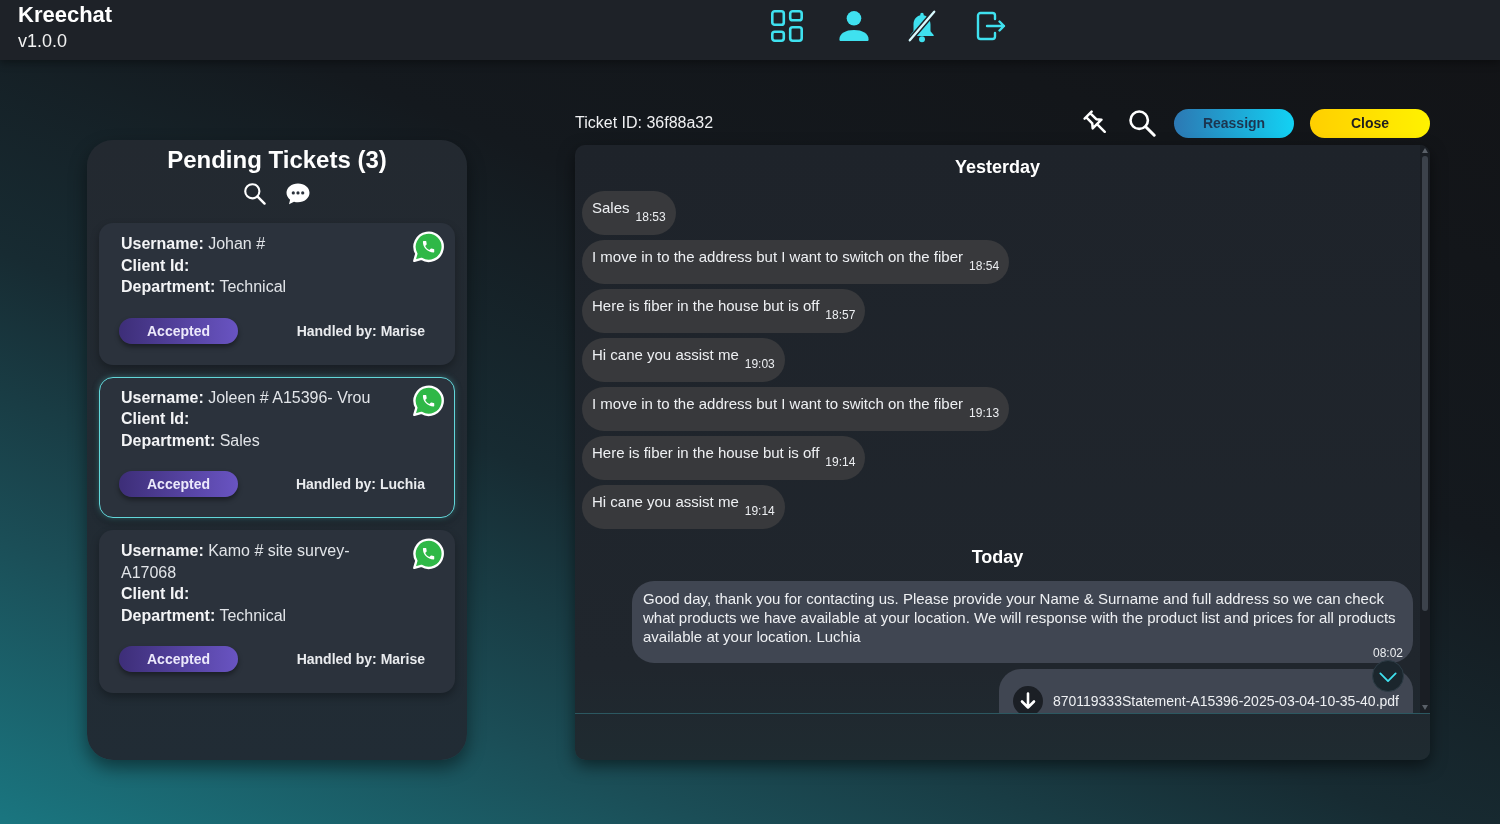  What do you see at coordinates (840, 315) in the screenshot?
I see `message-time: 18:57` at bounding box center [840, 315].